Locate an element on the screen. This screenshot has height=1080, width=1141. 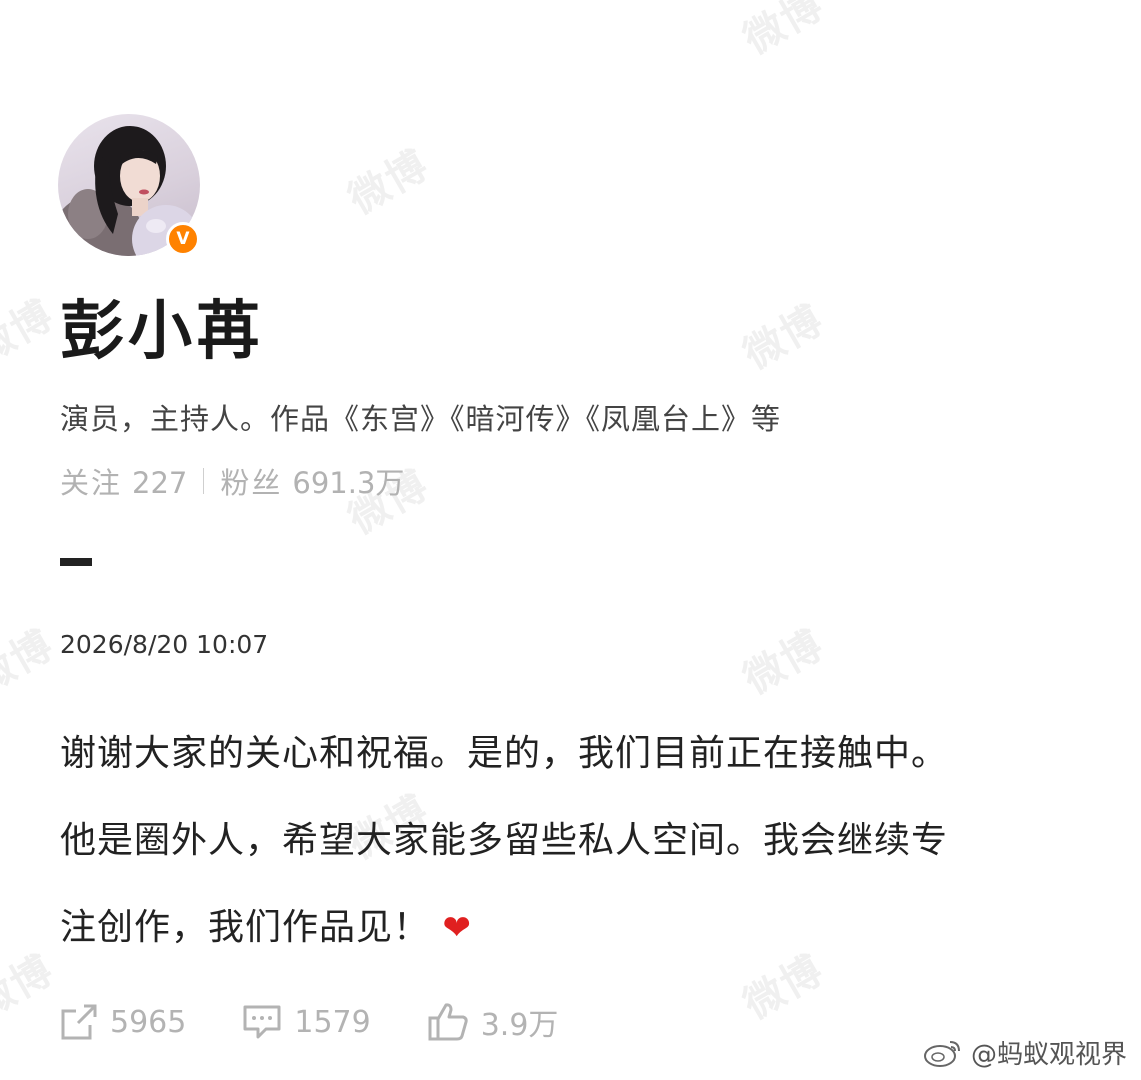
followers-stat: 粉丝 691.3万 is located at coordinates (312, 481).